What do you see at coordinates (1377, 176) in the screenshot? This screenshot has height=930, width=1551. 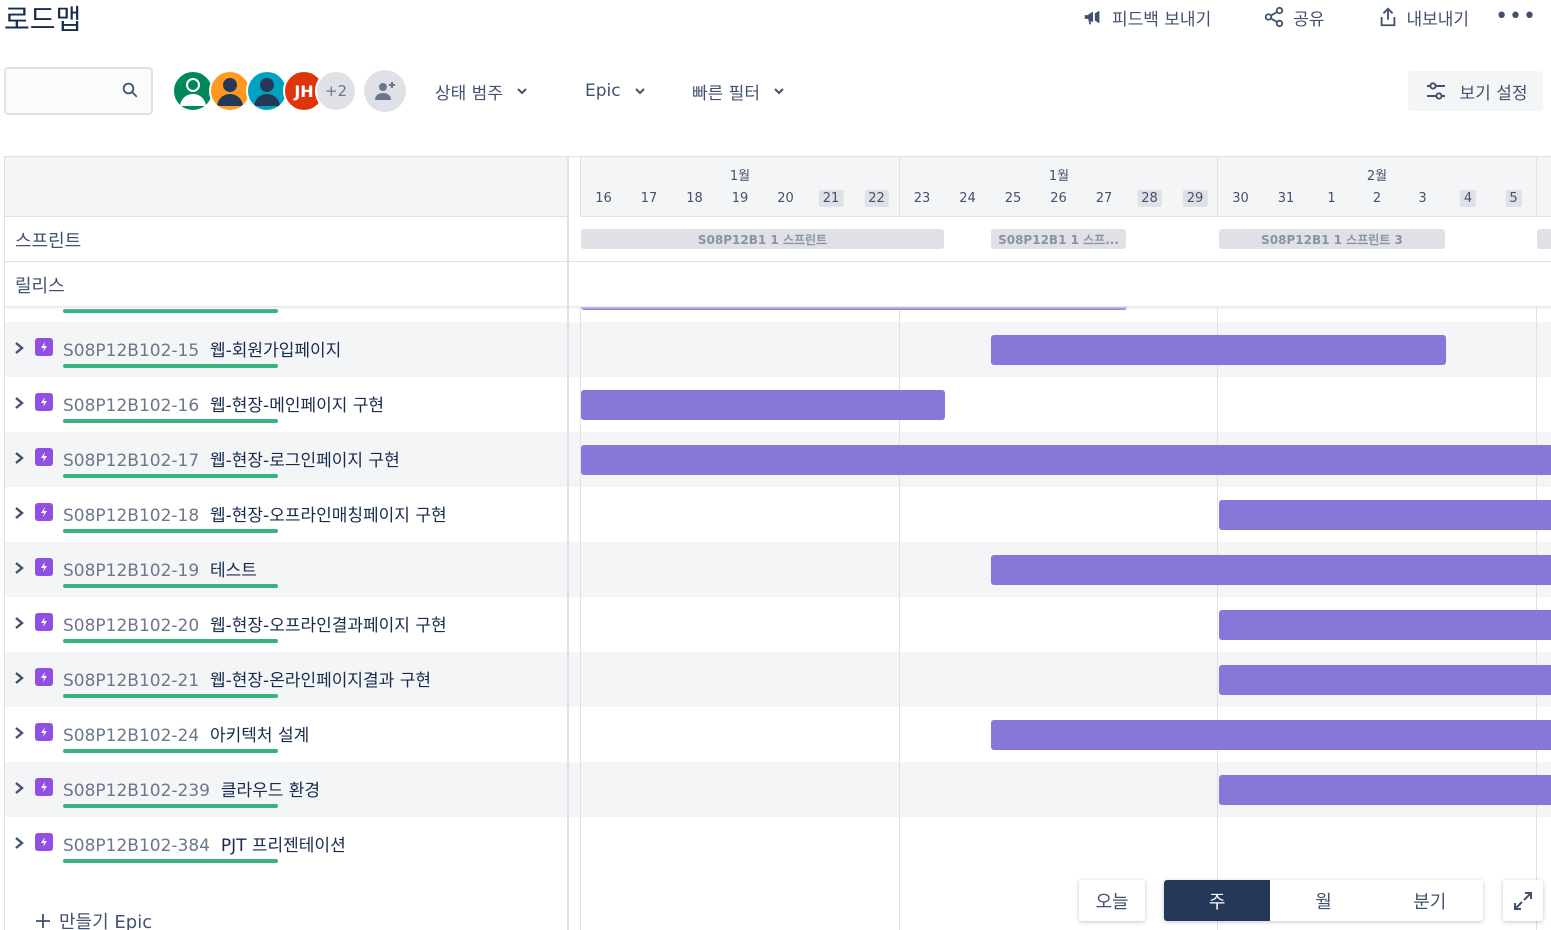 I see `month-label: 2월` at bounding box center [1377, 176].